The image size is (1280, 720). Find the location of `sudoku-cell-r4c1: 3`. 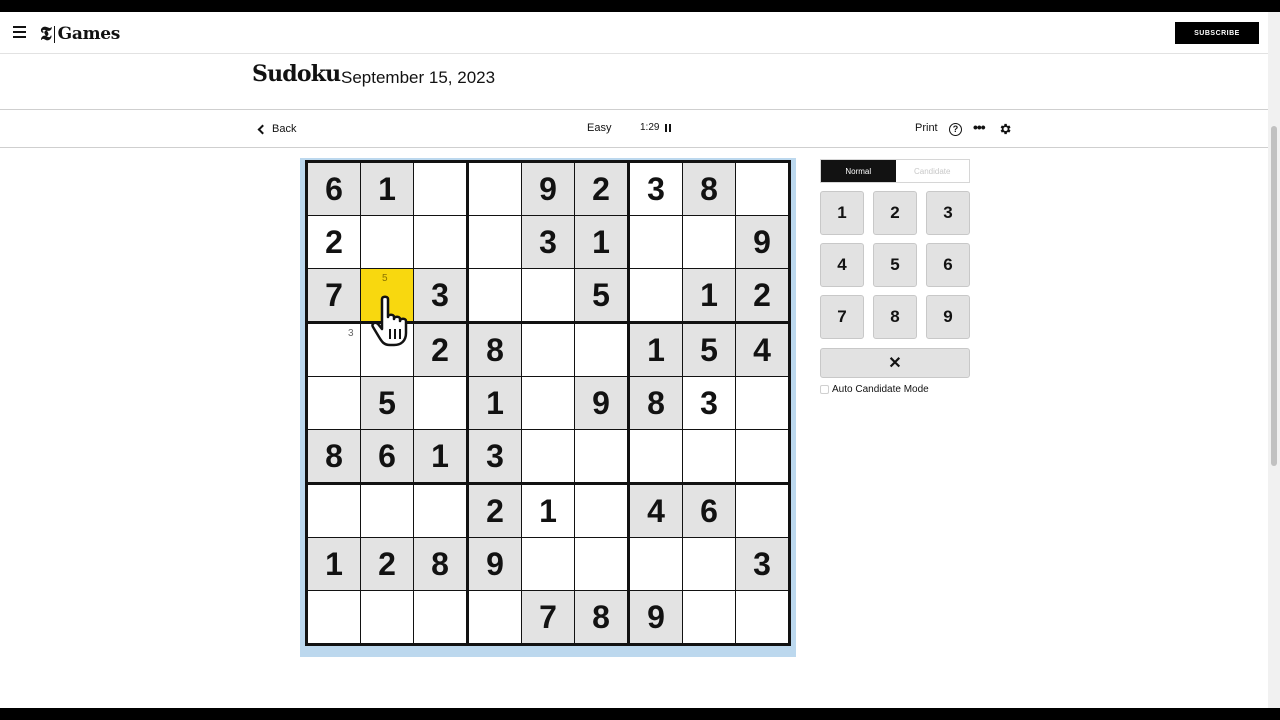

sudoku-cell-r4c1: 3 is located at coordinates (334, 350).